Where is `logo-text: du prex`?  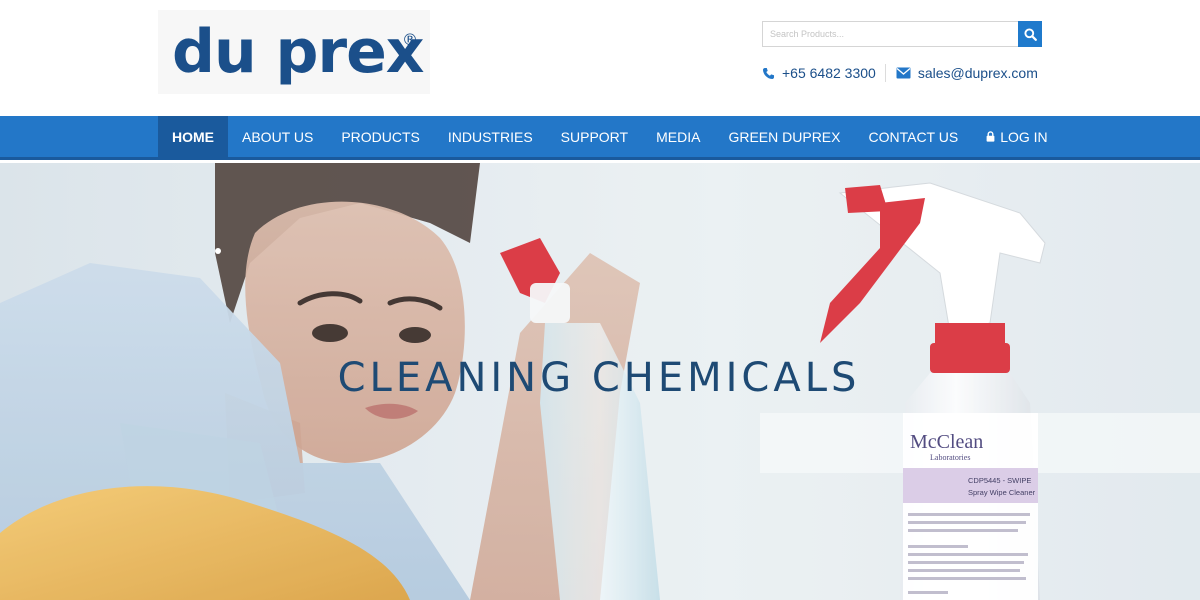
logo-text: du prex is located at coordinates (298, 52).